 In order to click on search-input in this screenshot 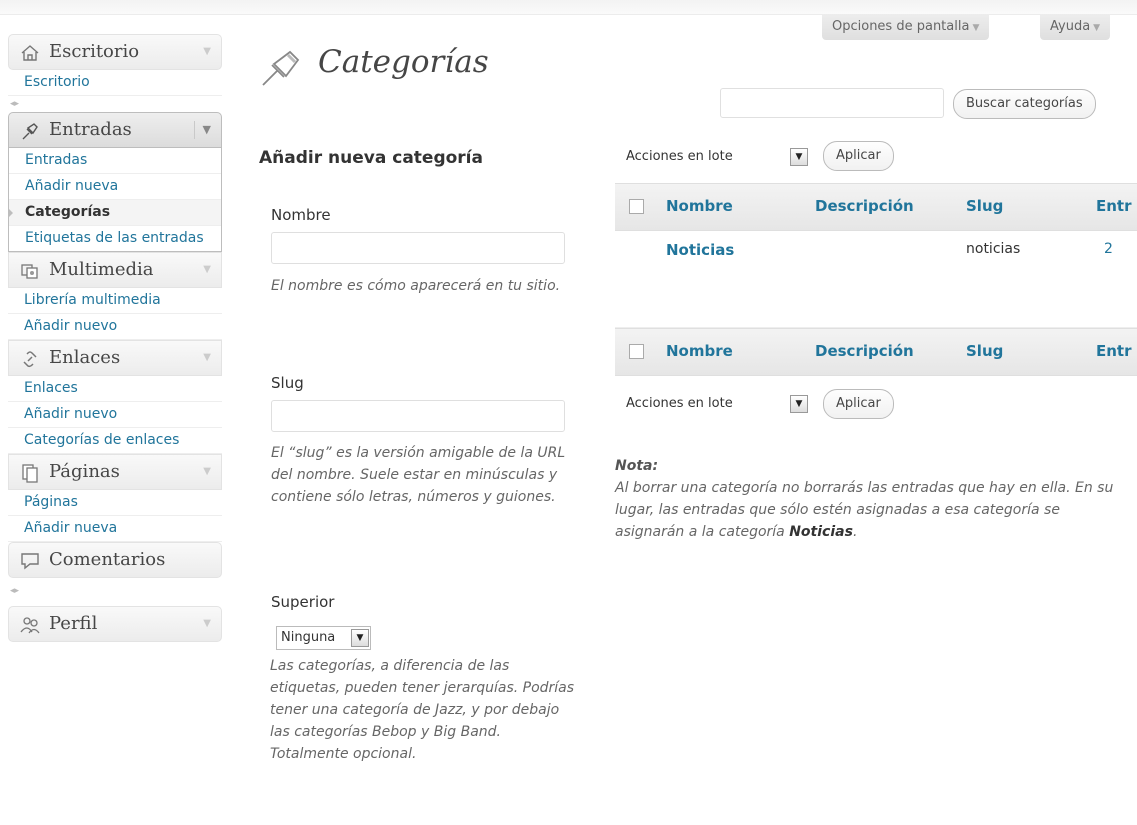, I will do `click(832, 103)`.